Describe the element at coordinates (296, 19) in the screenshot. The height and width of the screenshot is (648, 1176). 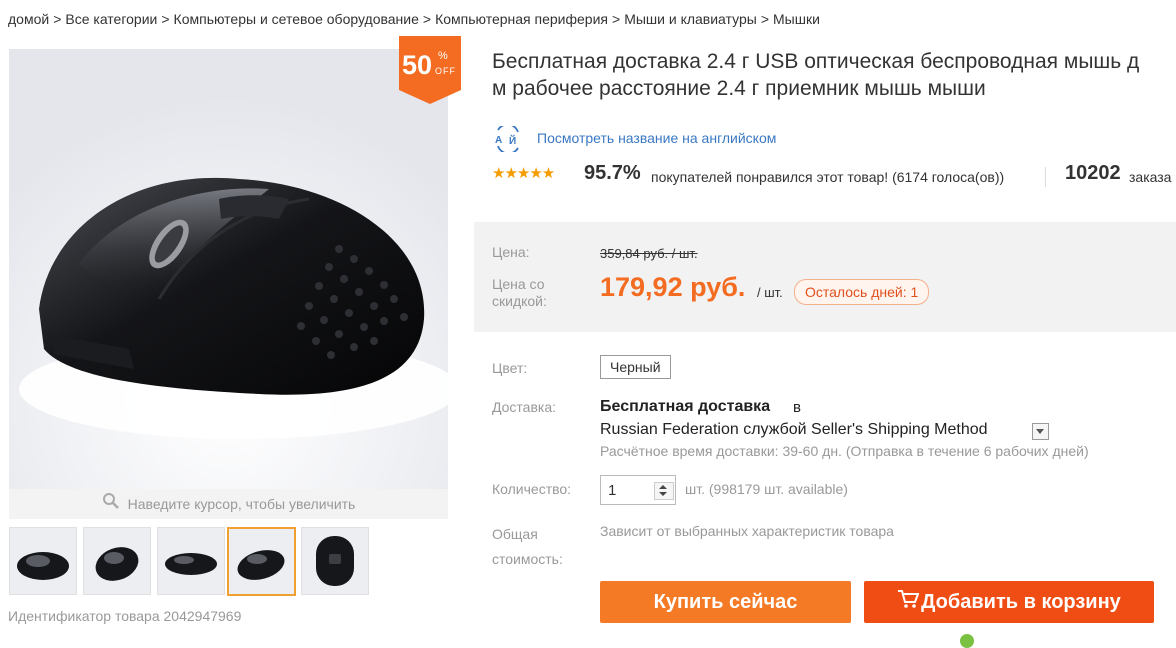
I see `breadcrumb-computers: Компьютеры и сетевое оборудование` at that location.